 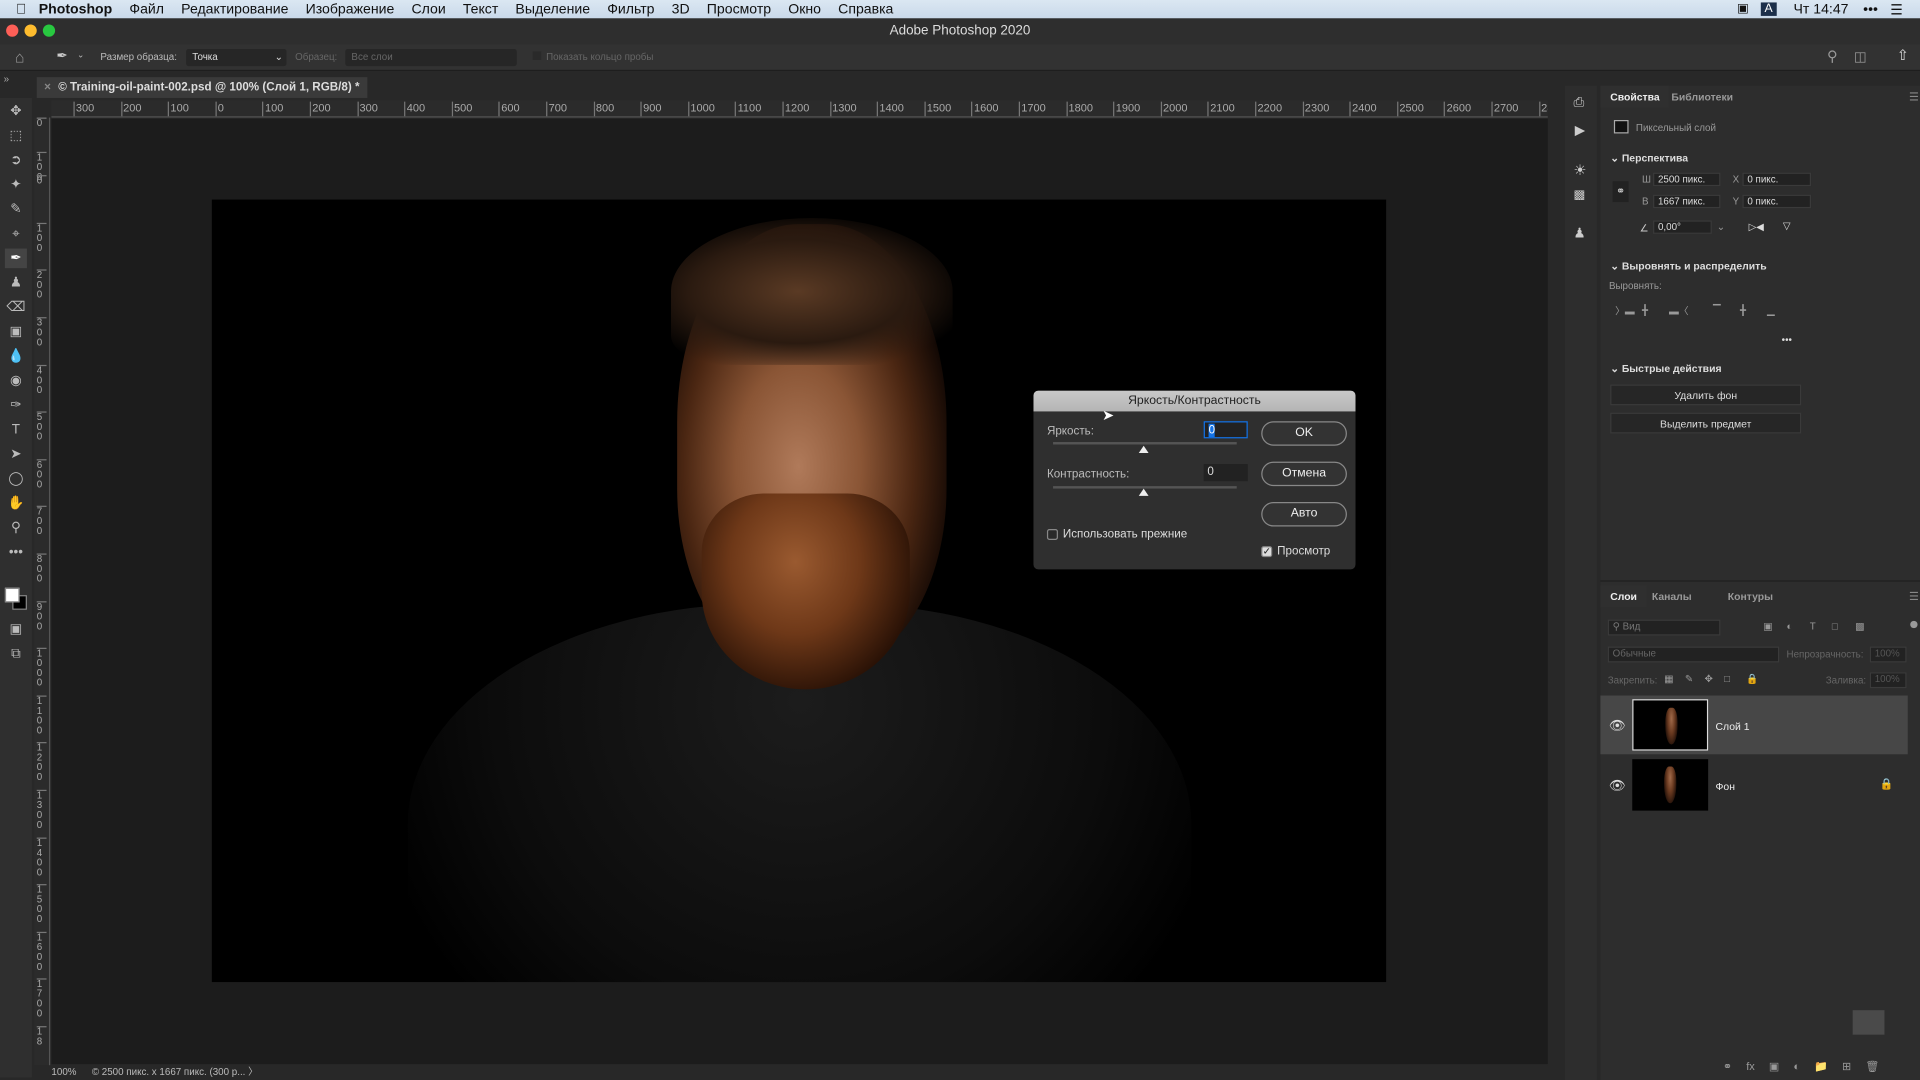 I want to click on more-icon: •••, so click(x=1870, y=9).